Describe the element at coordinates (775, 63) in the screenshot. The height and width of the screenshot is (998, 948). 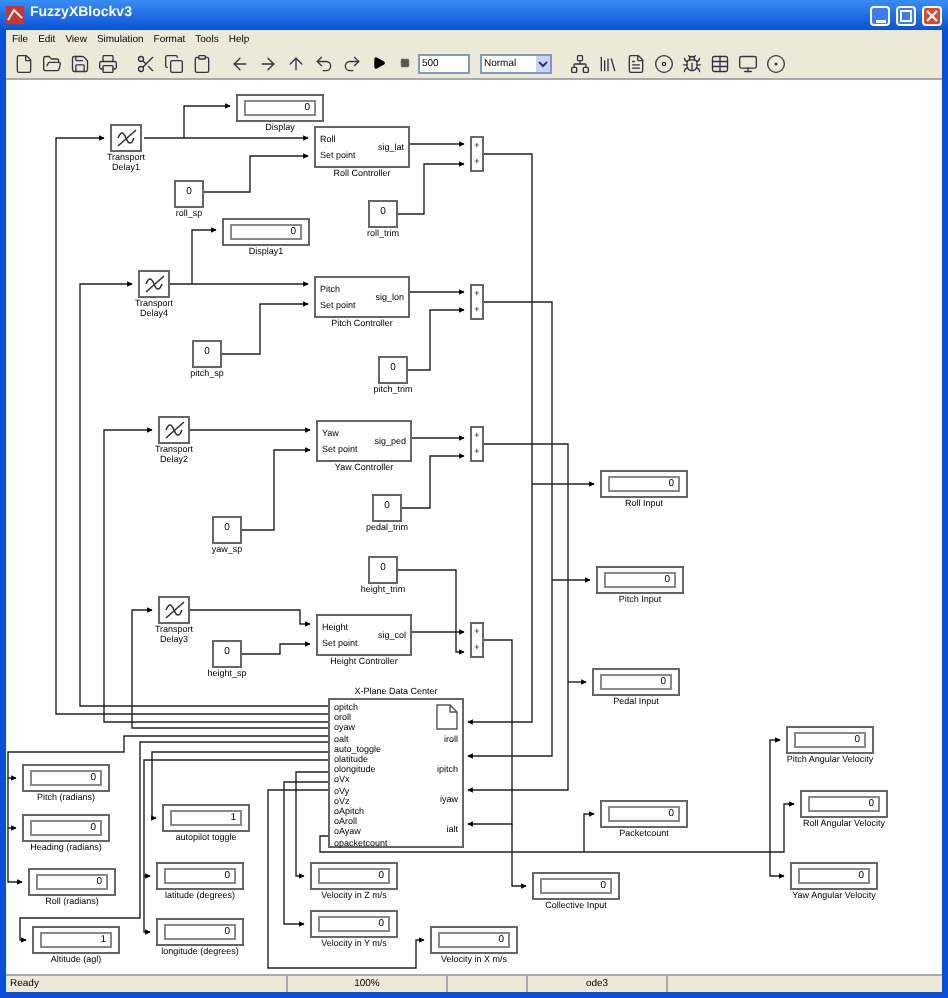
I see `target-icon` at that location.